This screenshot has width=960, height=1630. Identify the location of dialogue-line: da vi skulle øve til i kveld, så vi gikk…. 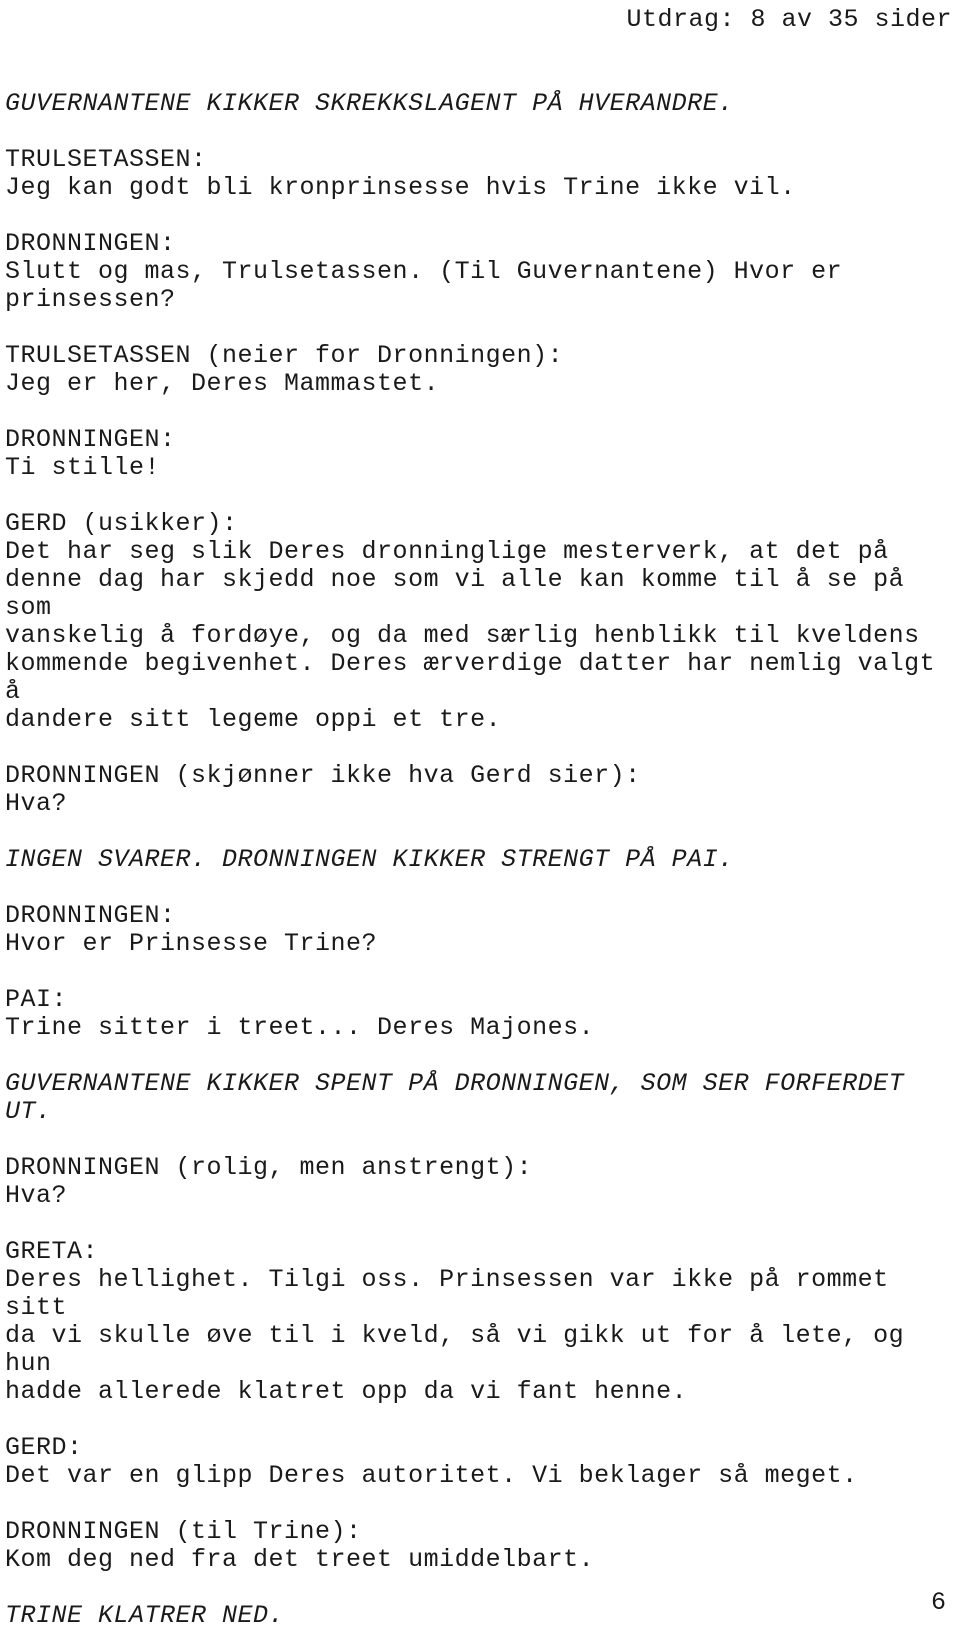
(462, 1349).